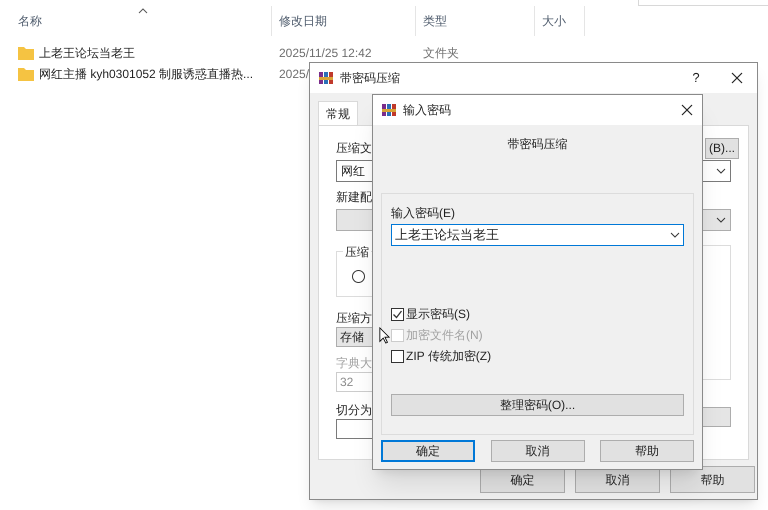 Image resolution: width=768 pixels, height=510 pixels. I want to click on checkbox-label: 加密文件名(N), so click(444, 335).